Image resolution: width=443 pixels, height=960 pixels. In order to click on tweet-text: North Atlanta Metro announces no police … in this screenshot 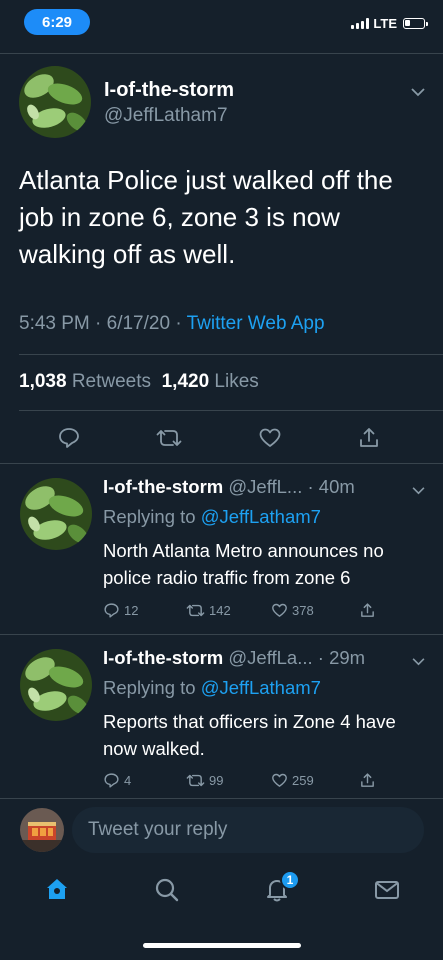, I will do `click(243, 564)`.